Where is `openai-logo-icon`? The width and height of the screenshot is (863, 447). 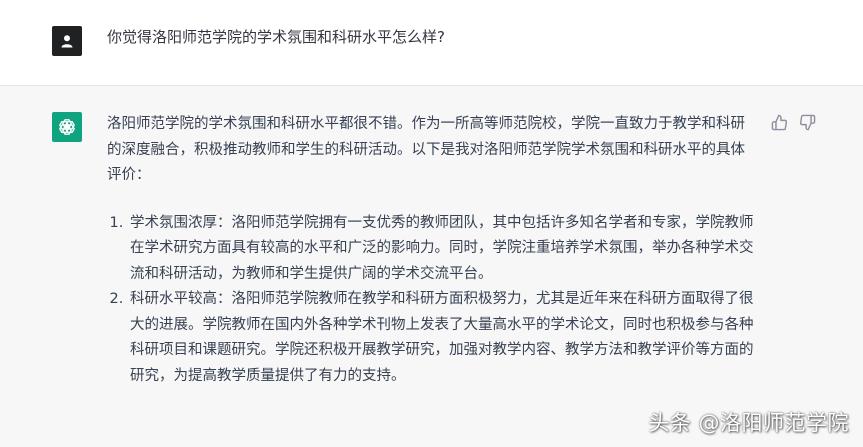
openai-logo-icon is located at coordinates (67, 127).